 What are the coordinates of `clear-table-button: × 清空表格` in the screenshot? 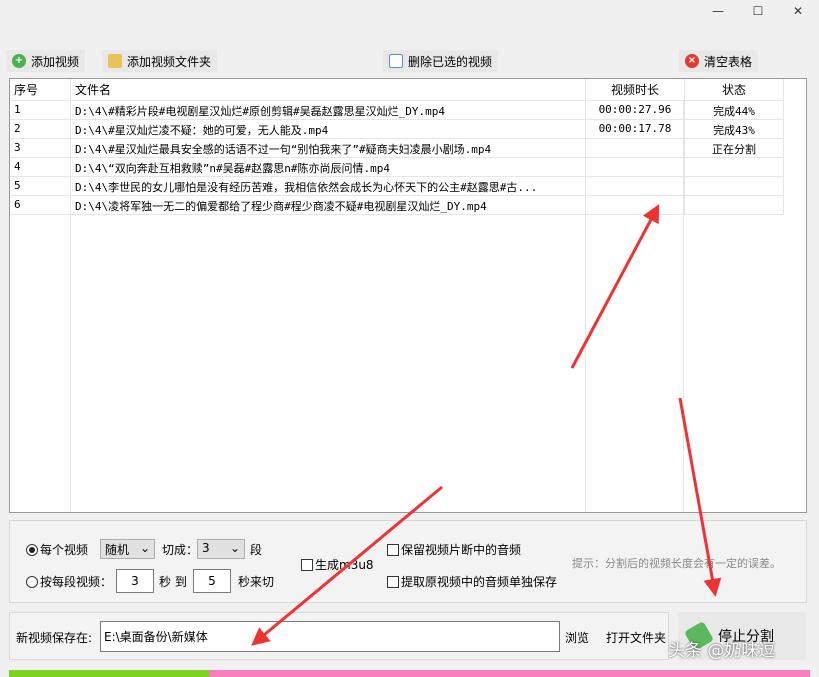 It's located at (719, 61).